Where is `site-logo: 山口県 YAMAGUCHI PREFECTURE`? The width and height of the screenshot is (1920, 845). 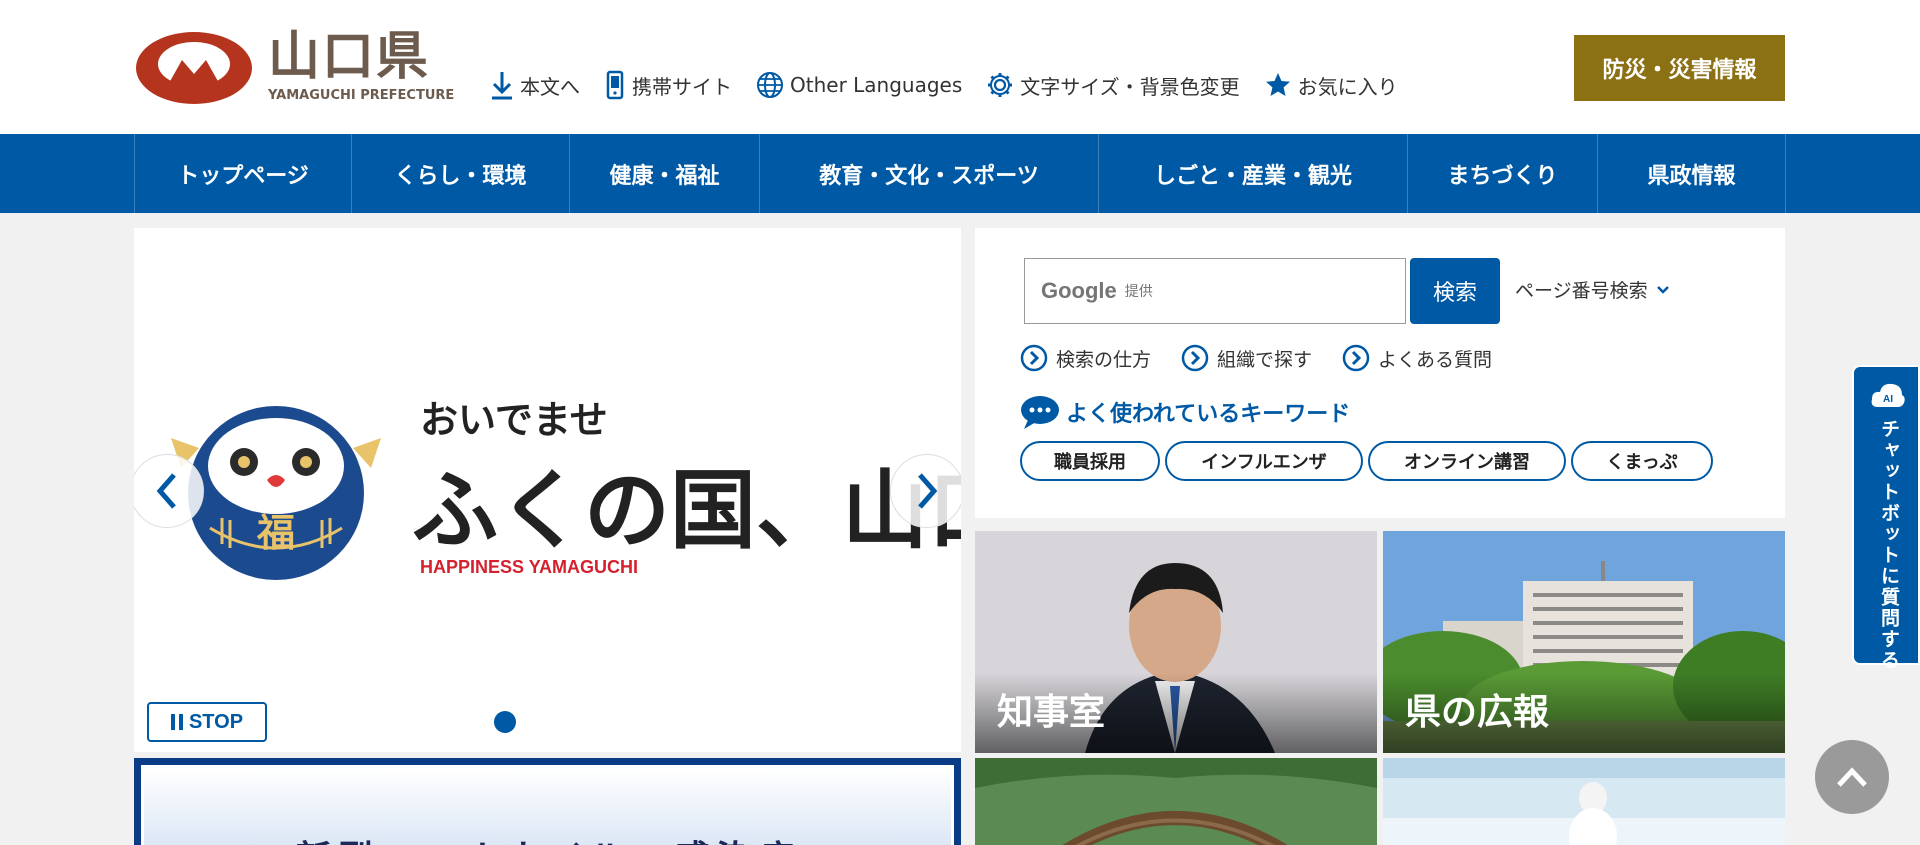
site-logo: 山口県 YAMAGUCHI PREFECTURE is located at coordinates (294, 68).